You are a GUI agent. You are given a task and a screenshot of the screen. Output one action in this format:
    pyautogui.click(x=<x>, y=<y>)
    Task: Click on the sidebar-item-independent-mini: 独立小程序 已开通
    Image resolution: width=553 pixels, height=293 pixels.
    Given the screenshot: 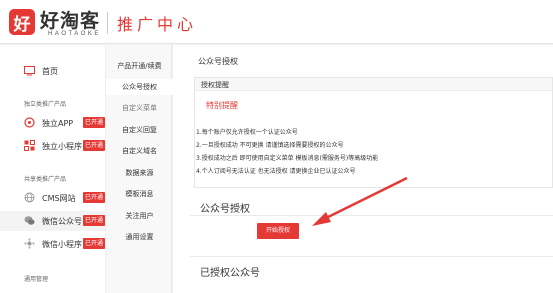 What is the action you would take?
    pyautogui.click(x=53, y=146)
    